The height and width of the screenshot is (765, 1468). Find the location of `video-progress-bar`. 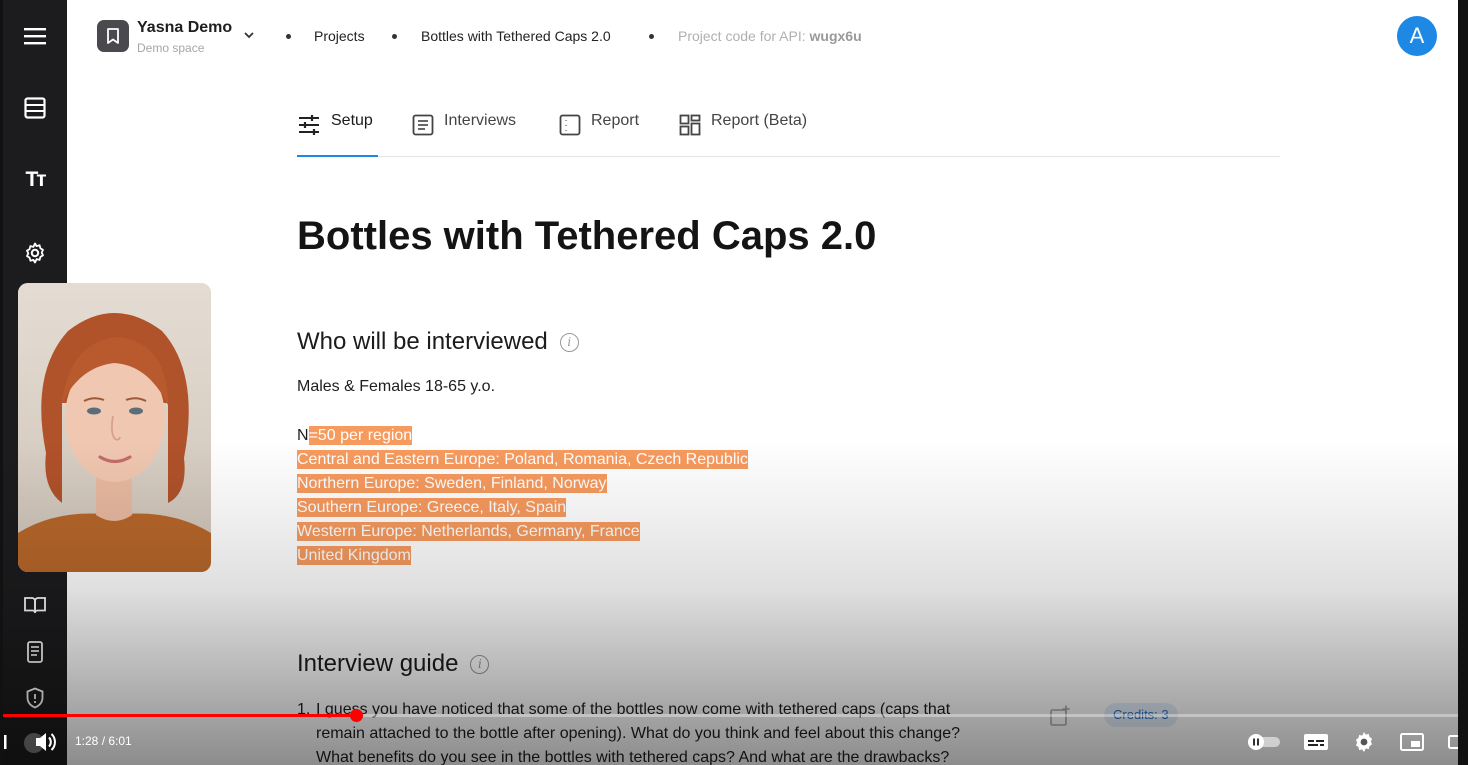

video-progress-bar is located at coordinates (729, 715).